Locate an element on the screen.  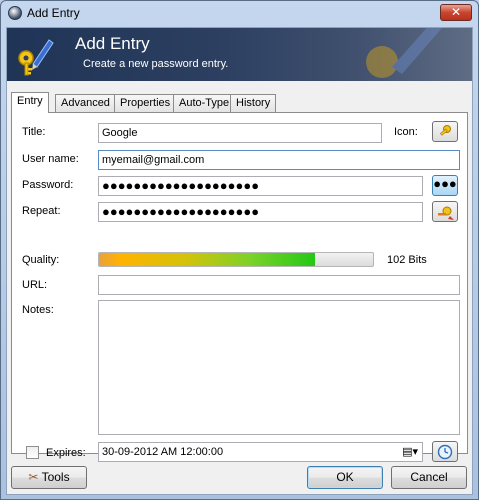
close-button: ✕ is located at coordinates (456, 12).